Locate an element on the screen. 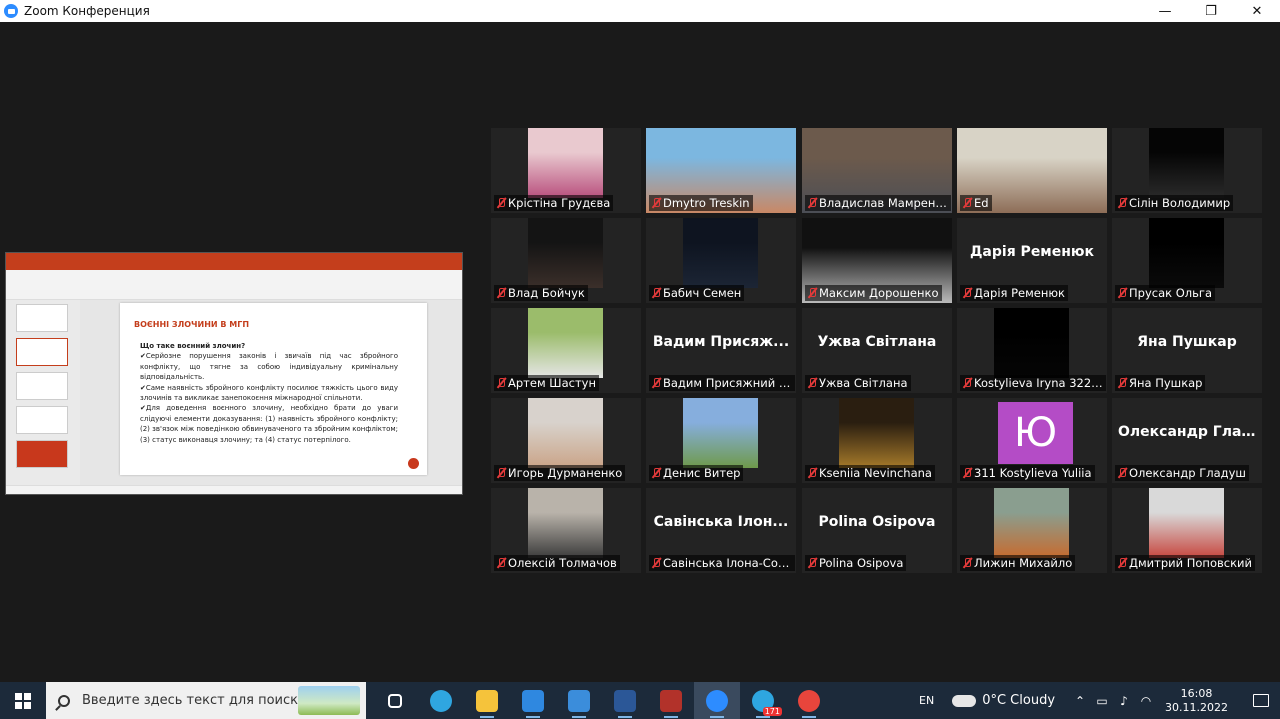 The height and width of the screenshot is (719, 1280). chevron-up-icon: ⌃ is located at coordinates (1080, 701).